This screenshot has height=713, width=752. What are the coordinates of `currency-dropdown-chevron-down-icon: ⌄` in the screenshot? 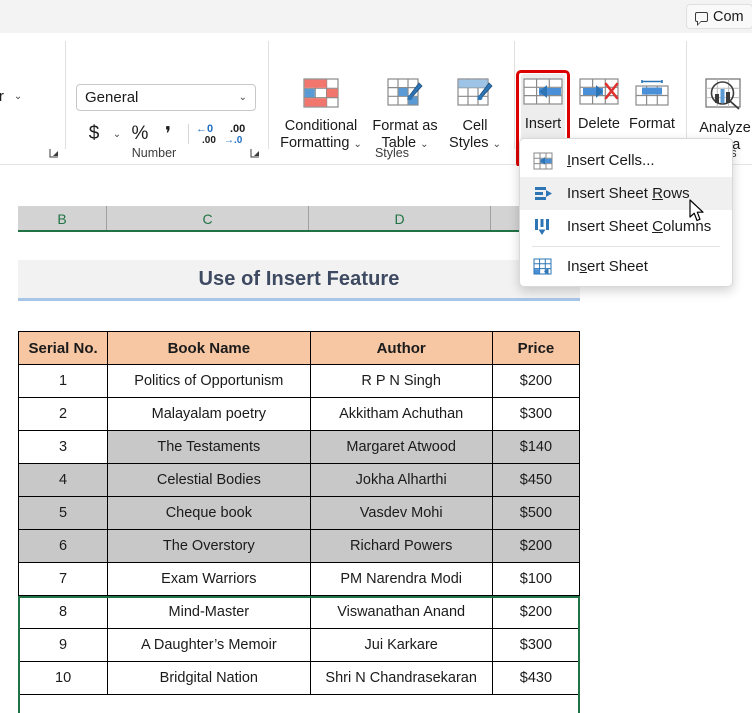 It's located at (117, 134).